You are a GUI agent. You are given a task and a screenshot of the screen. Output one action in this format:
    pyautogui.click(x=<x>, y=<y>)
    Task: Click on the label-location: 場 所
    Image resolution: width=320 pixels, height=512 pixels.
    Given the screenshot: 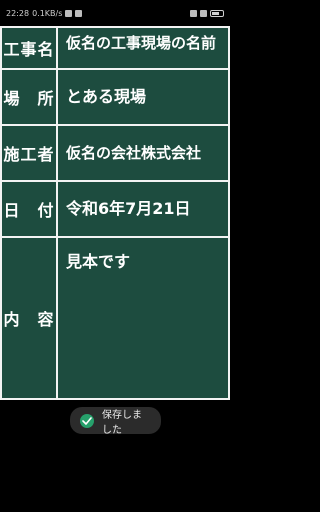 What is the action you would take?
    pyautogui.click(x=30, y=97)
    